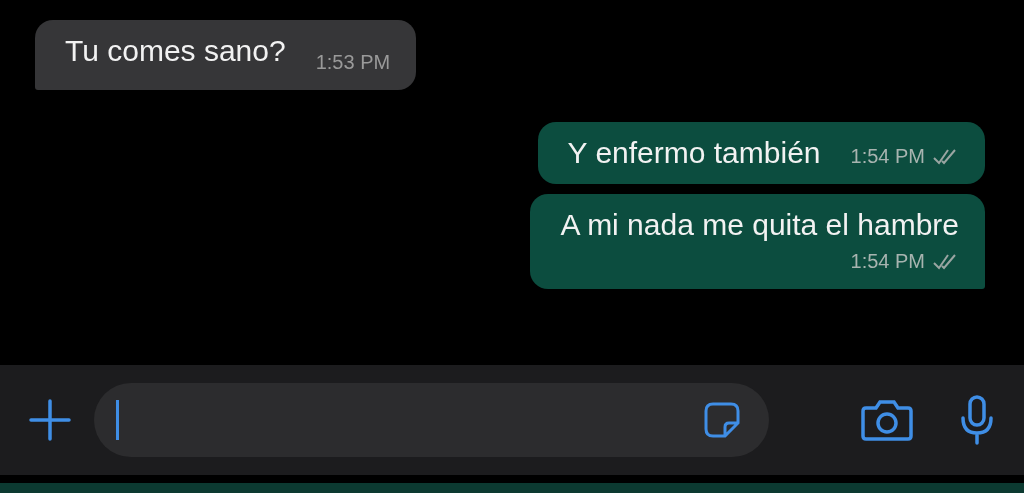 Image resolution: width=1024 pixels, height=493 pixels. I want to click on microphone-icon, so click(977, 420).